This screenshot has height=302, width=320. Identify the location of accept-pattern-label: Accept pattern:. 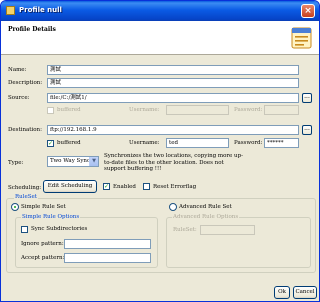
(43, 258).